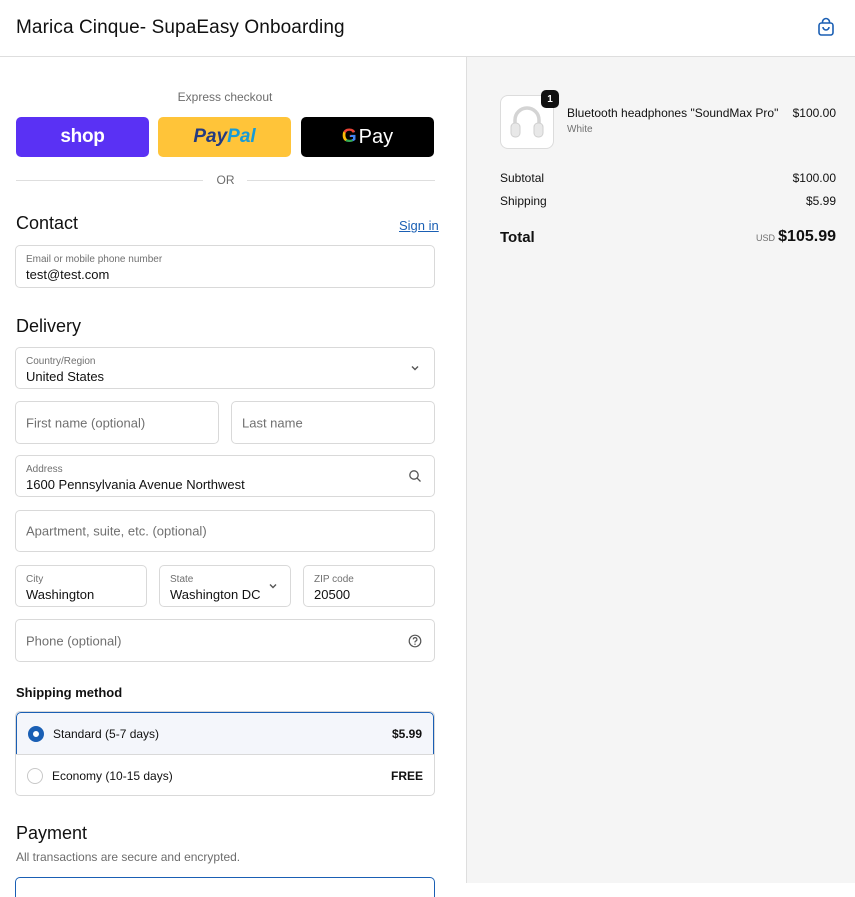 Image resolution: width=855 pixels, height=897 pixels. Describe the element at coordinates (44, 469) in the screenshot. I see `address-field-label: Address` at that location.